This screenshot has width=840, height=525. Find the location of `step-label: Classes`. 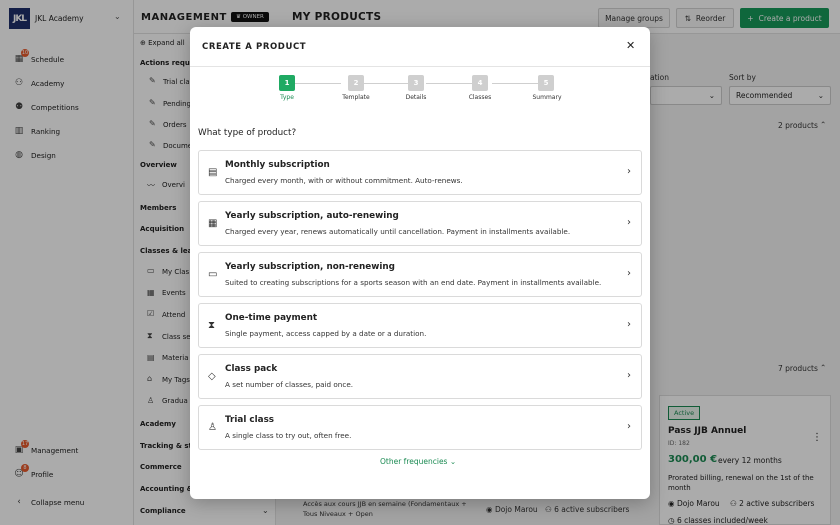

step-label: Classes is located at coordinates (480, 97).